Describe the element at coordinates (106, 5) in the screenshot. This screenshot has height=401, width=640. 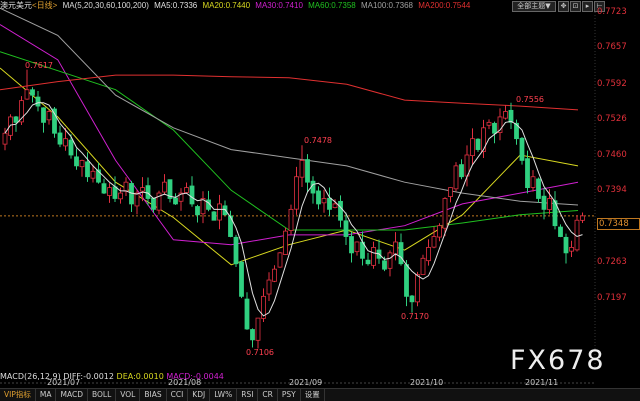
I see `ma-params: MA(5,20,30,60,100,200)` at that location.